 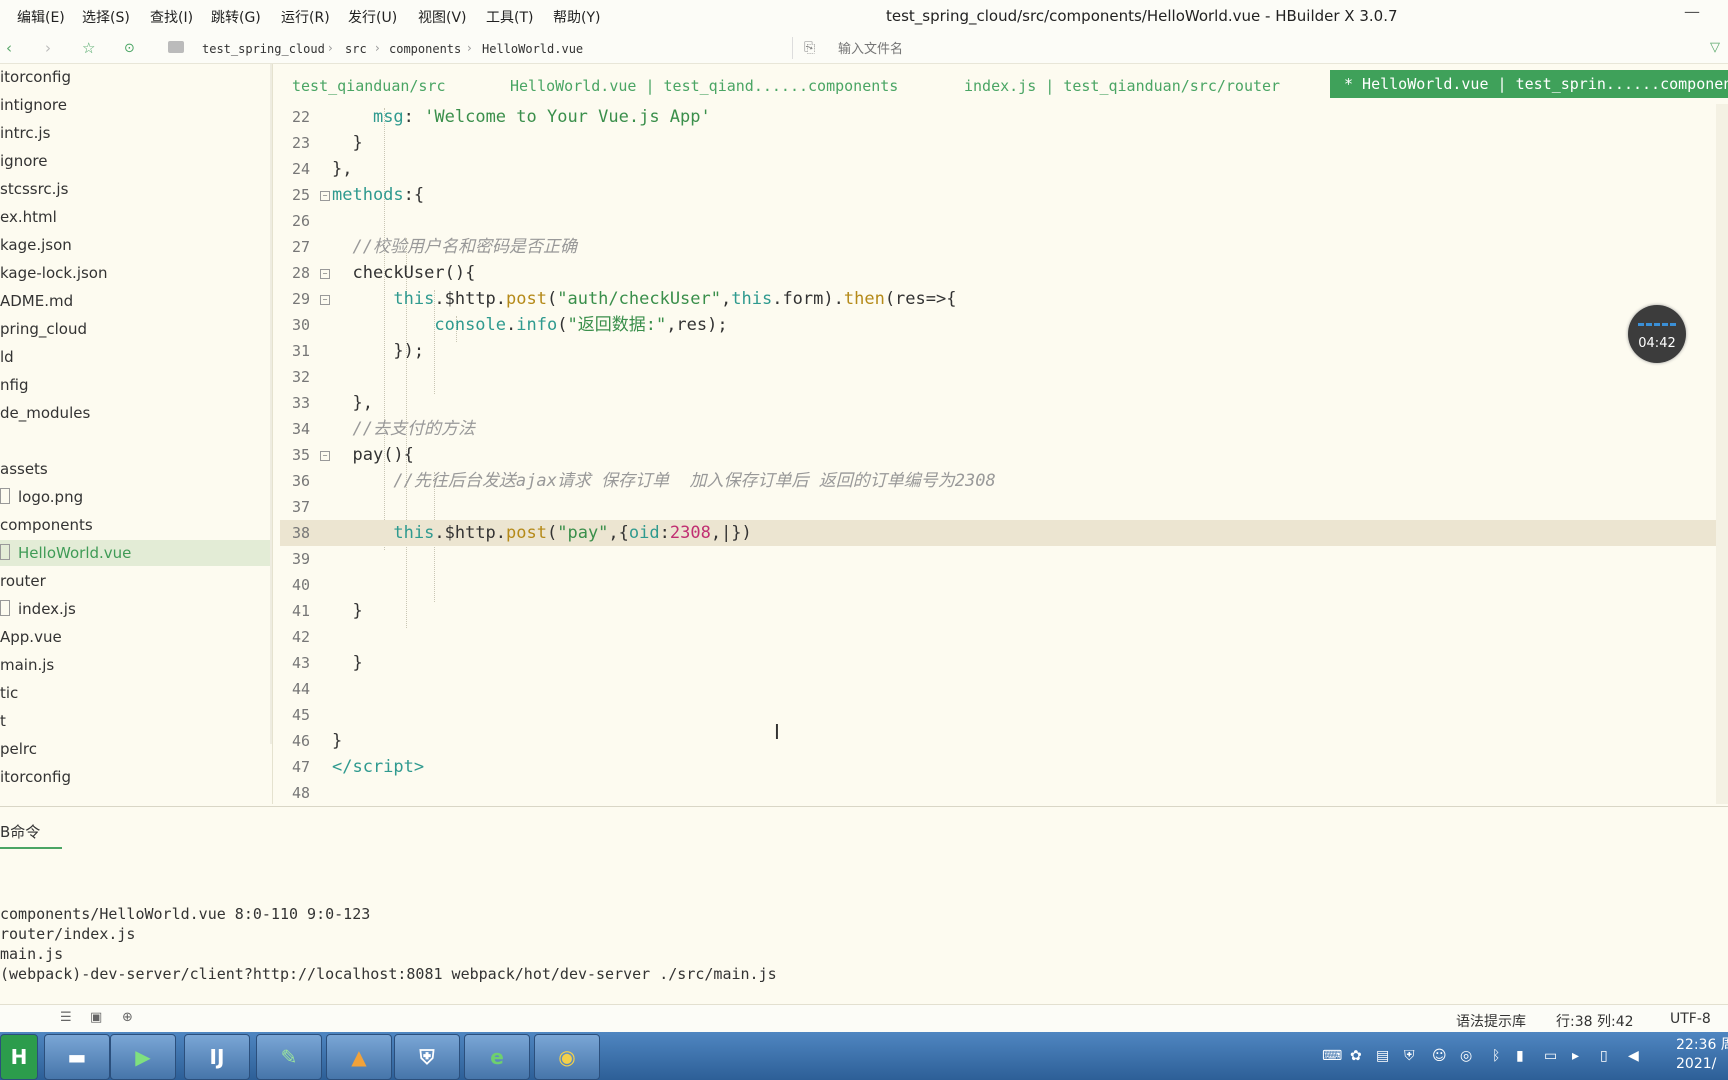 What do you see at coordinates (129, 48) in the screenshot?
I see `run-icon: ⊙` at bounding box center [129, 48].